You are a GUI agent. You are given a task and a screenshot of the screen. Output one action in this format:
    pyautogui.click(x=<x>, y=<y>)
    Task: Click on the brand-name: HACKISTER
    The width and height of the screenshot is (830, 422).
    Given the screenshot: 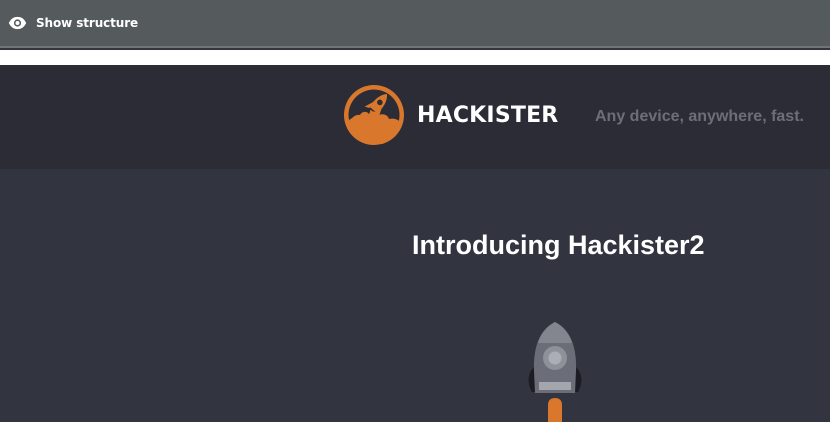 What is the action you would take?
    pyautogui.click(x=487, y=115)
    